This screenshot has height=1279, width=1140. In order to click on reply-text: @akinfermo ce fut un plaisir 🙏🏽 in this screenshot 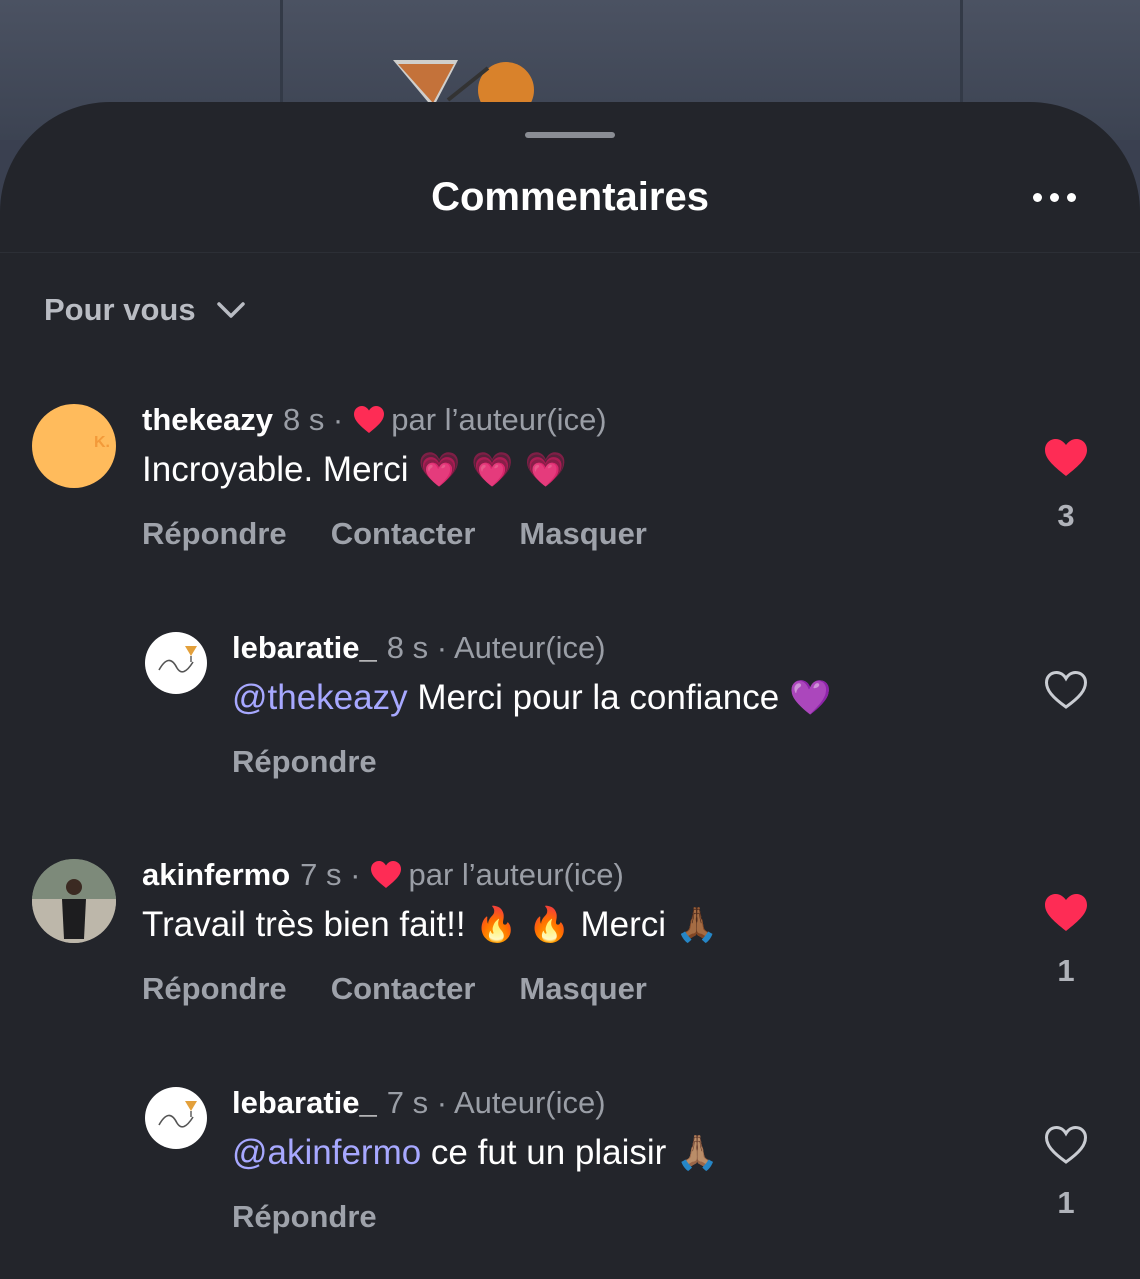, I will do `click(475, 1153)`.